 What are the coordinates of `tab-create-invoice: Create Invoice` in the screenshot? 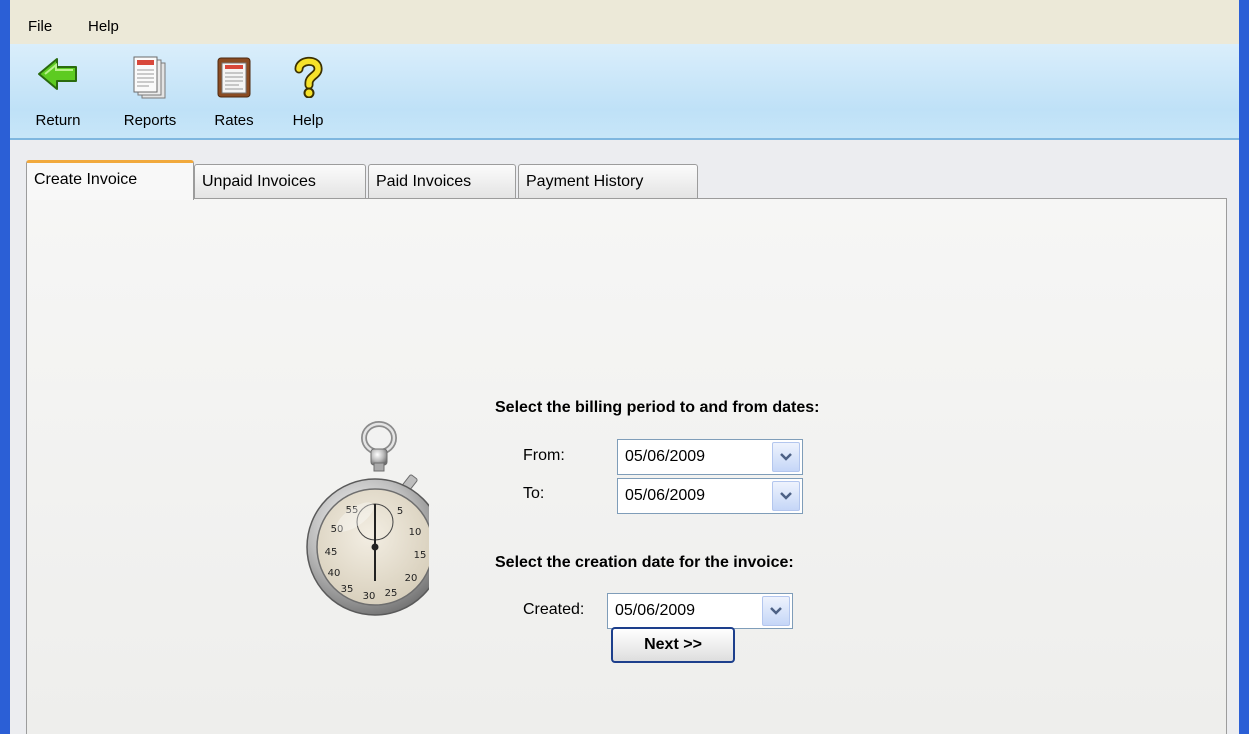 It's located at (110, 180).